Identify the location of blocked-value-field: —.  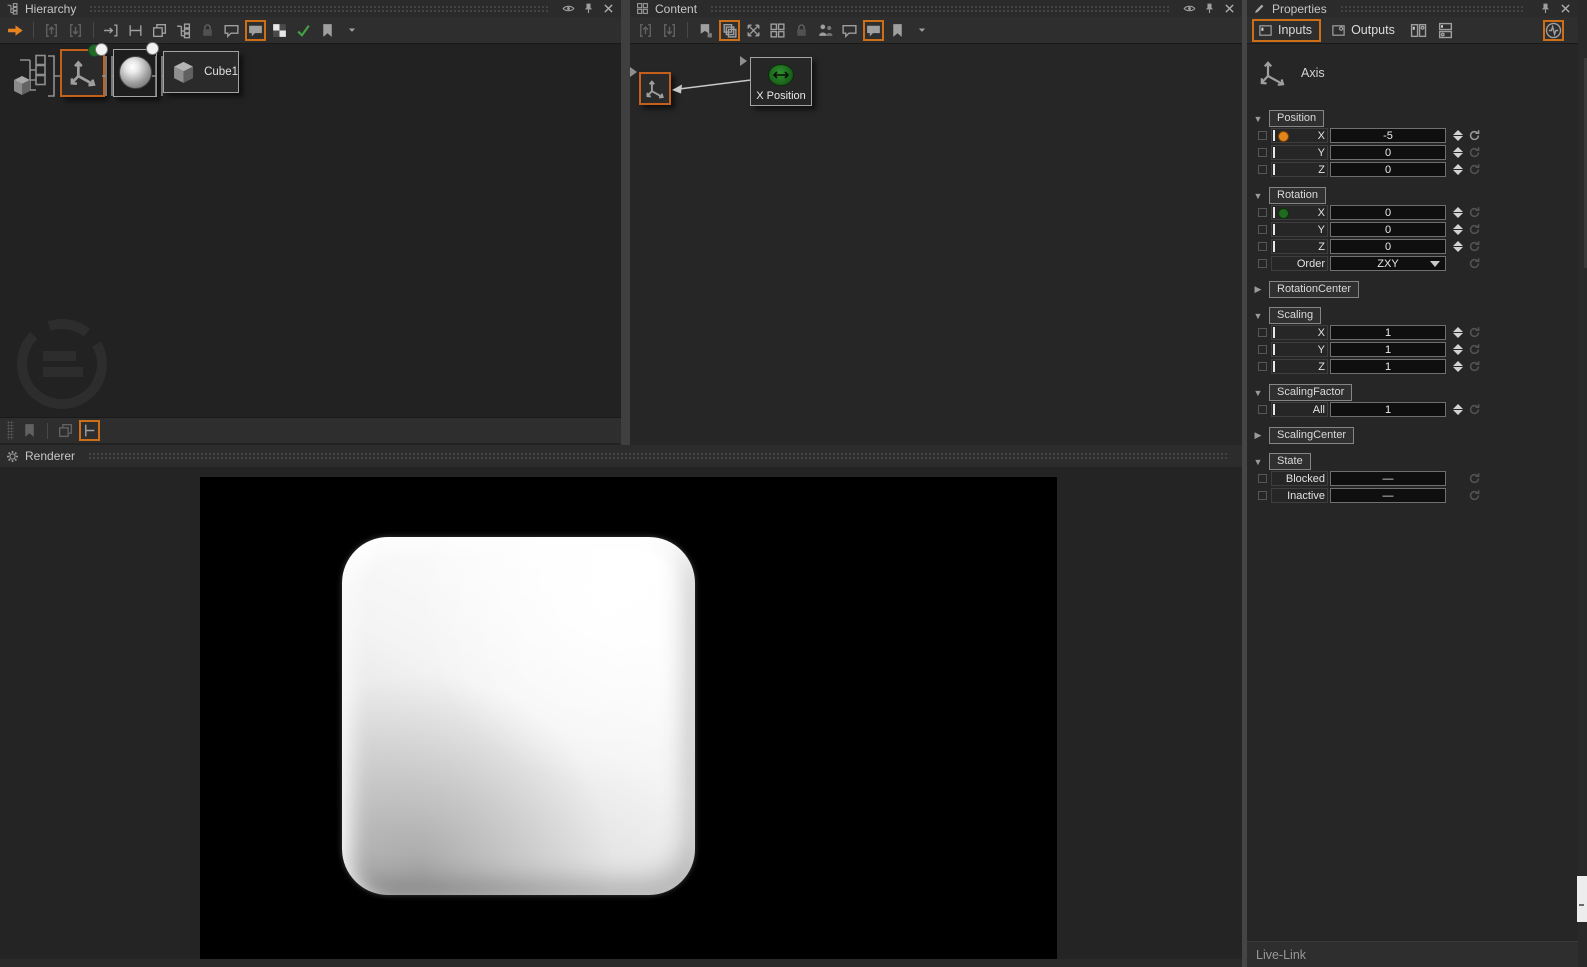
(1388, 478).